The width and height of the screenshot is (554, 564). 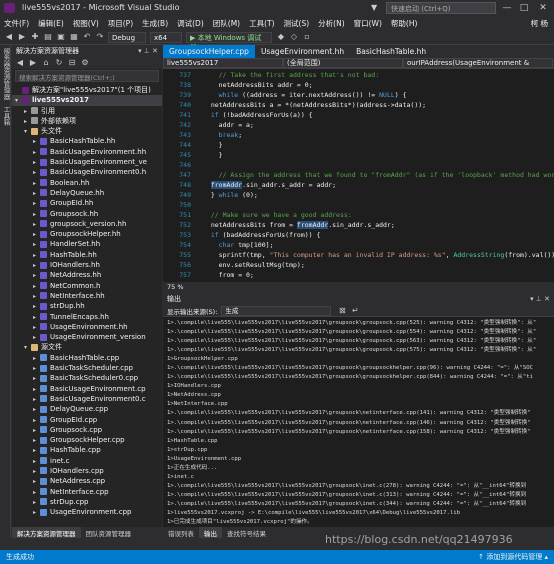 I want to click on scope-dropdown: (全局范围), so click(x=343, y=63).